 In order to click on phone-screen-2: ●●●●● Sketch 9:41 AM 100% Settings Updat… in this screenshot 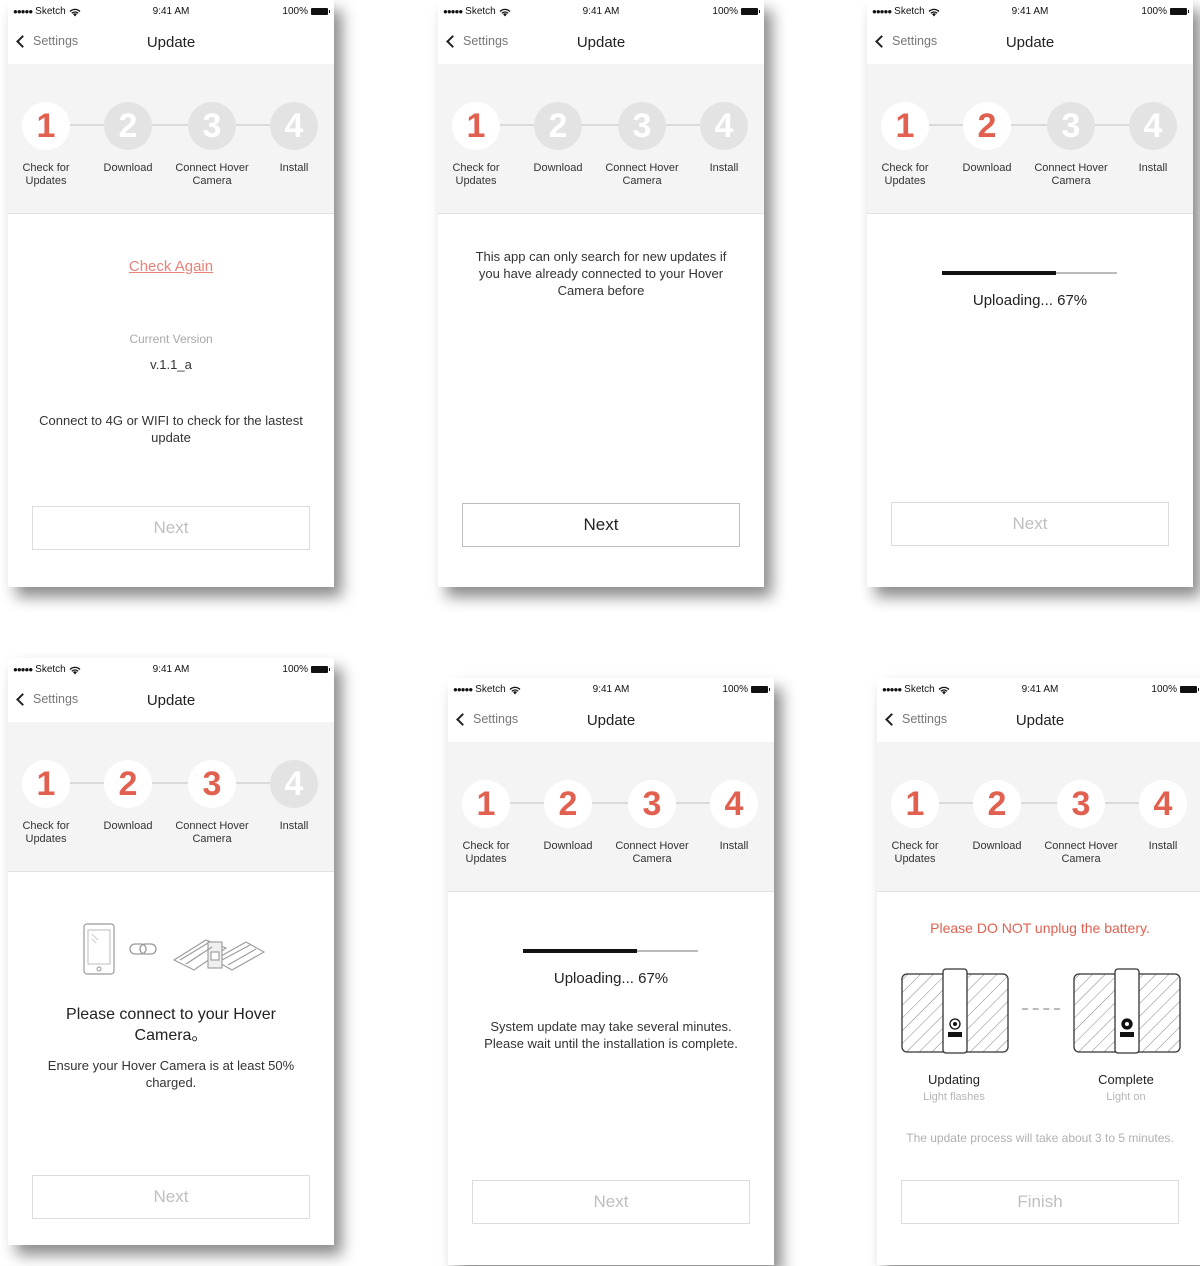, I will do `click(601, 293)`.